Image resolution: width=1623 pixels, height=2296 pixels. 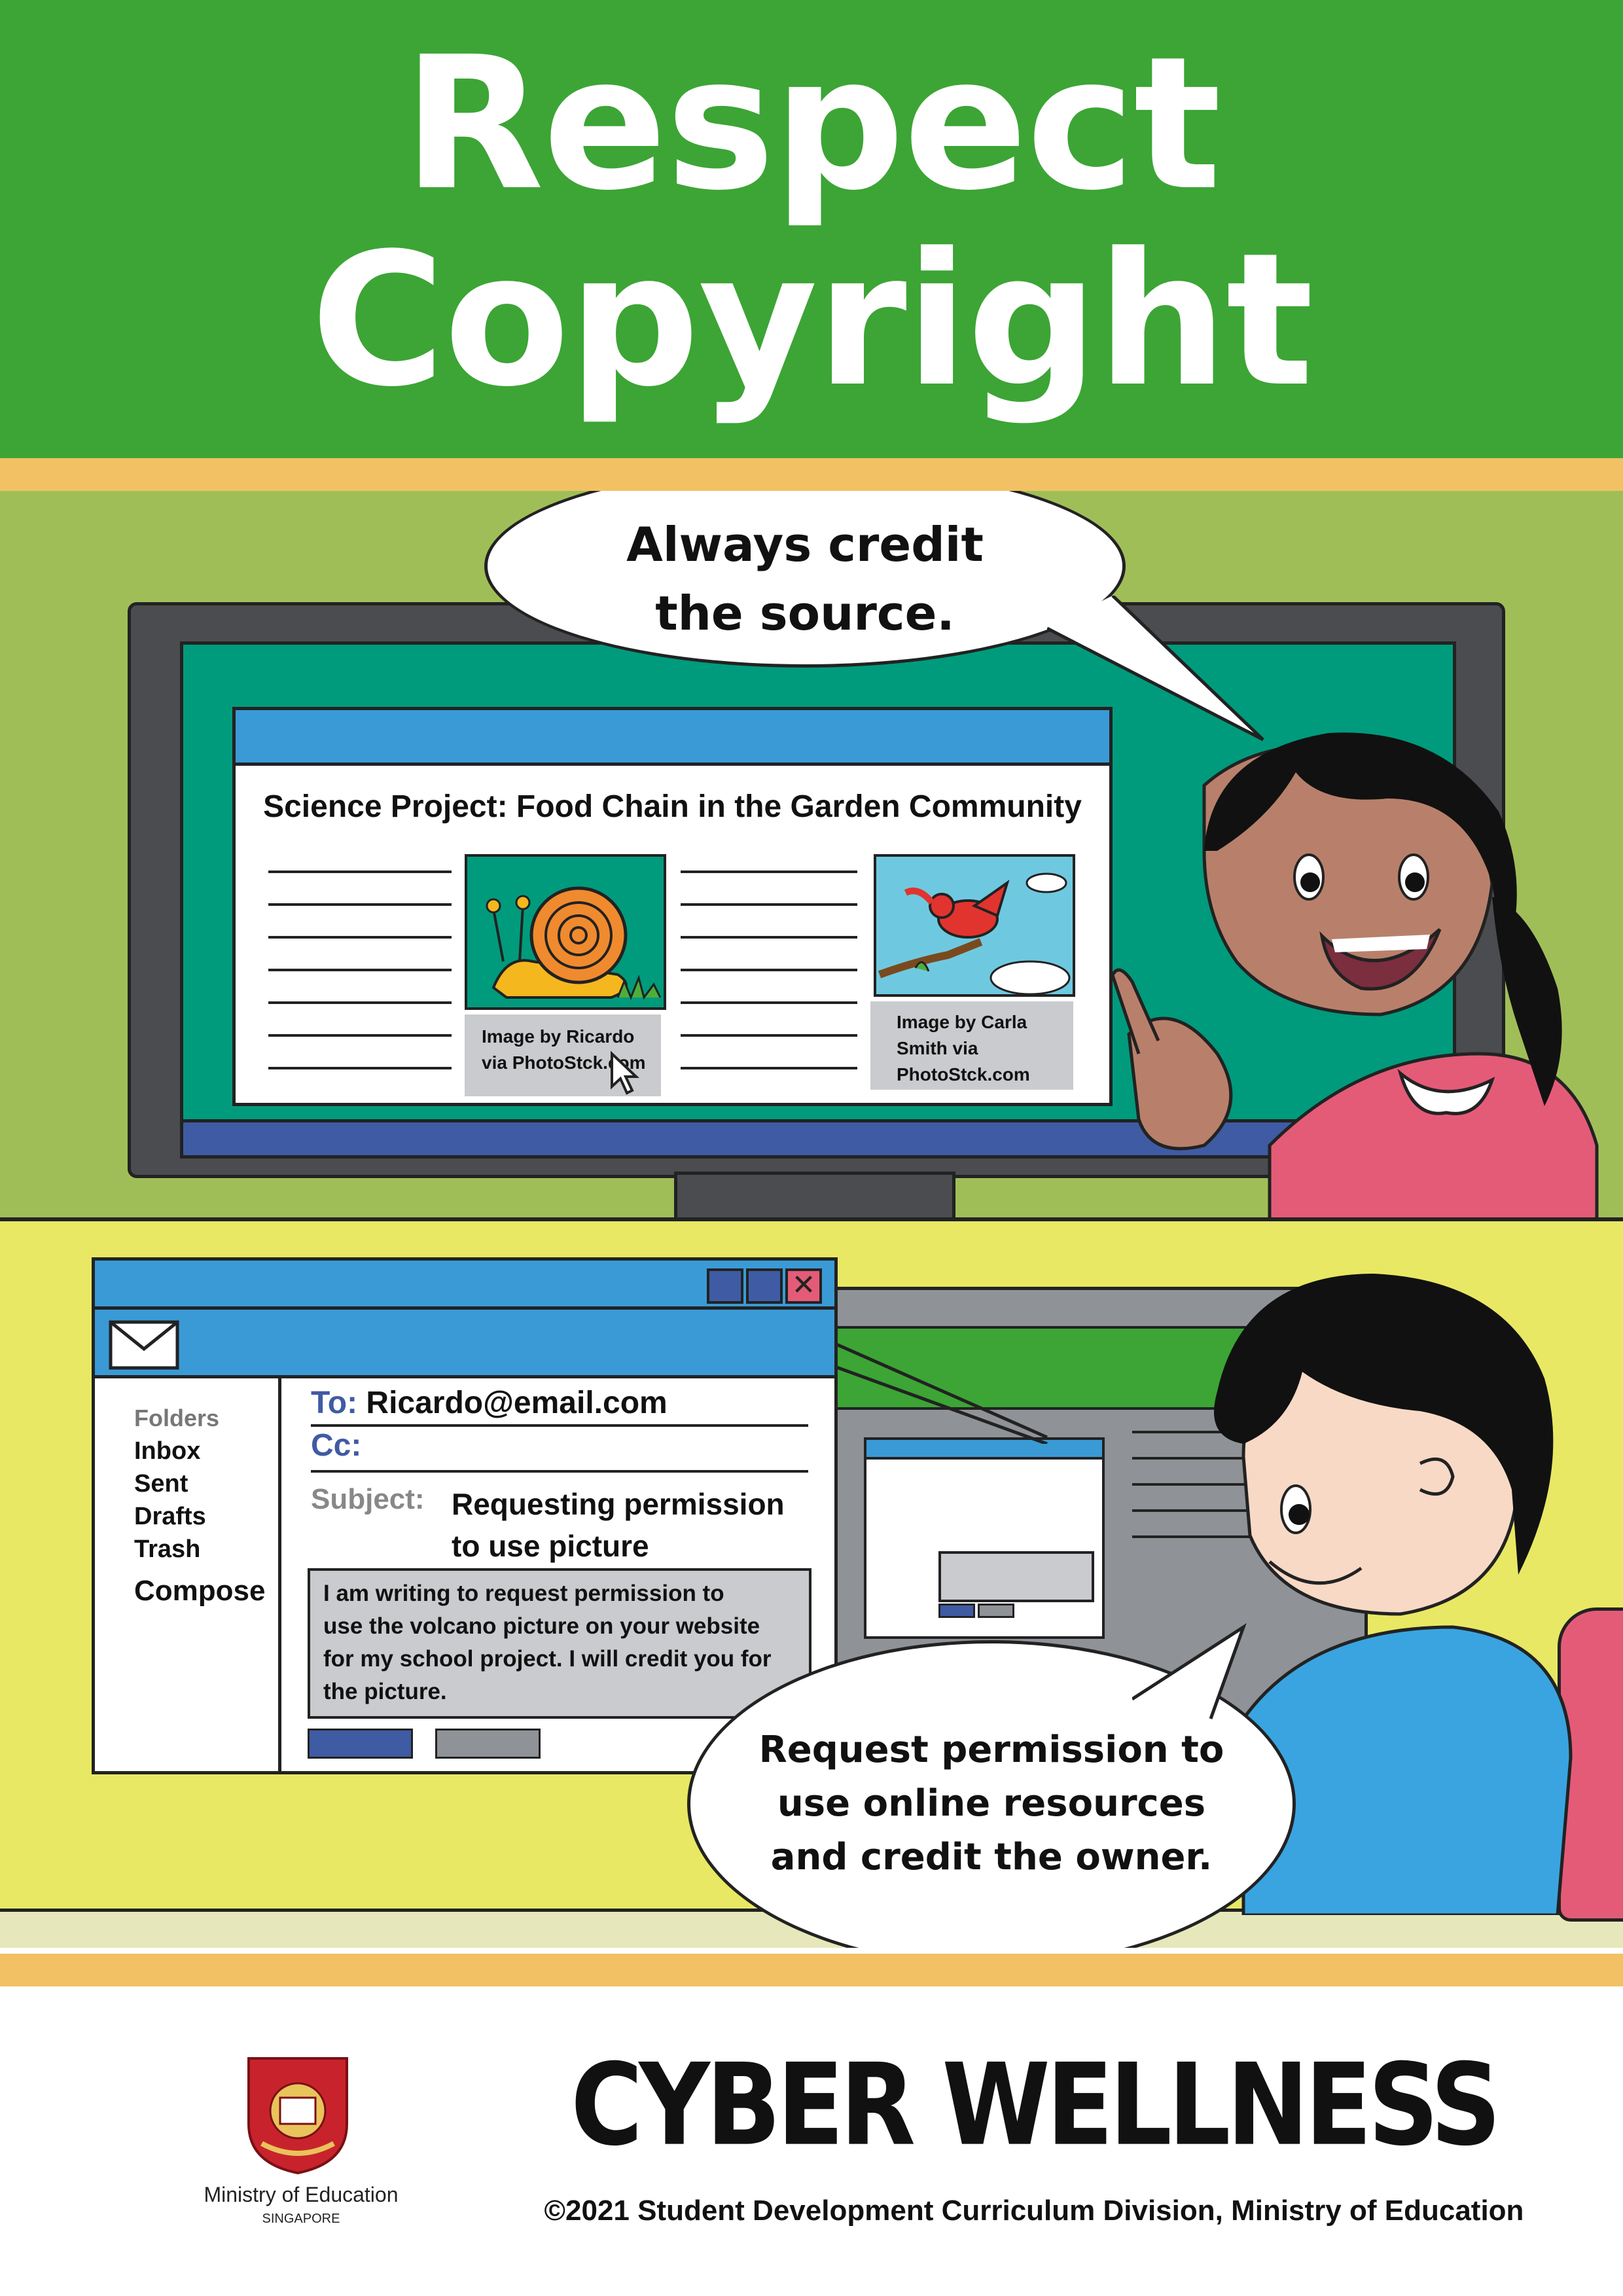 I want to click on girl-character, so click(x=1348, y=952).